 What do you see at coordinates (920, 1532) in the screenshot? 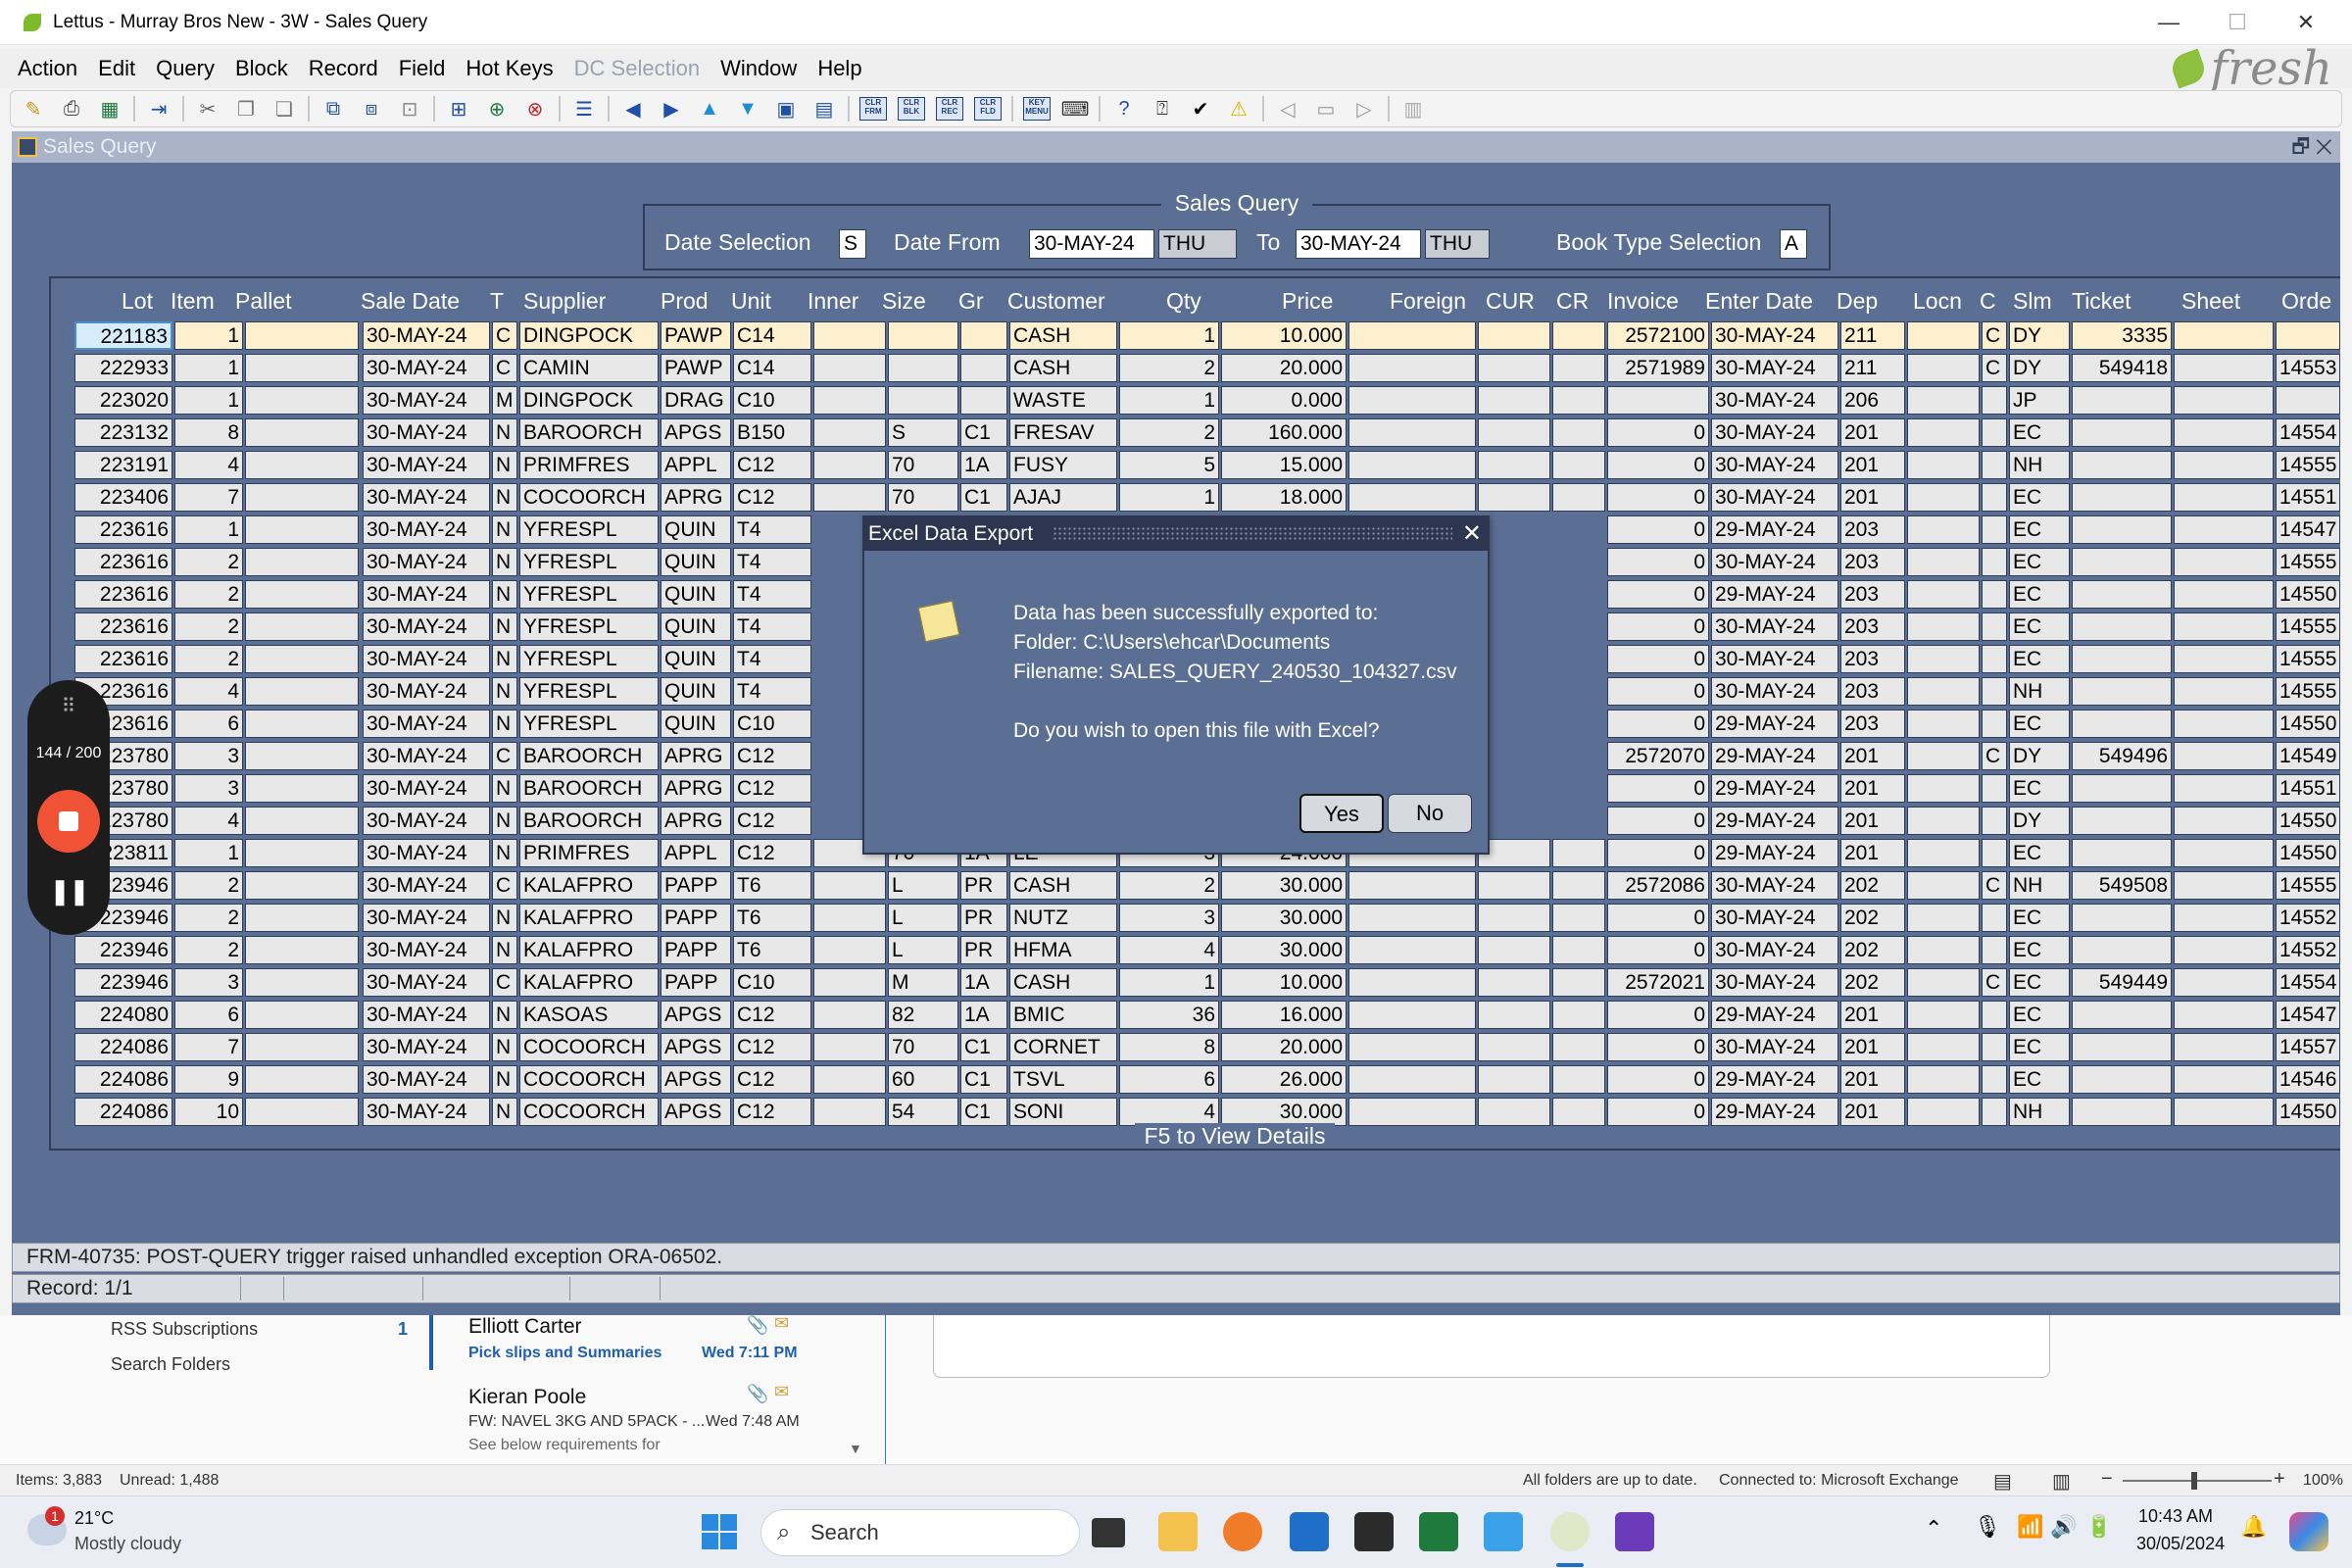
I see `taskbar-search-box: ⌕ Search` at bounding box center [920, 1532].